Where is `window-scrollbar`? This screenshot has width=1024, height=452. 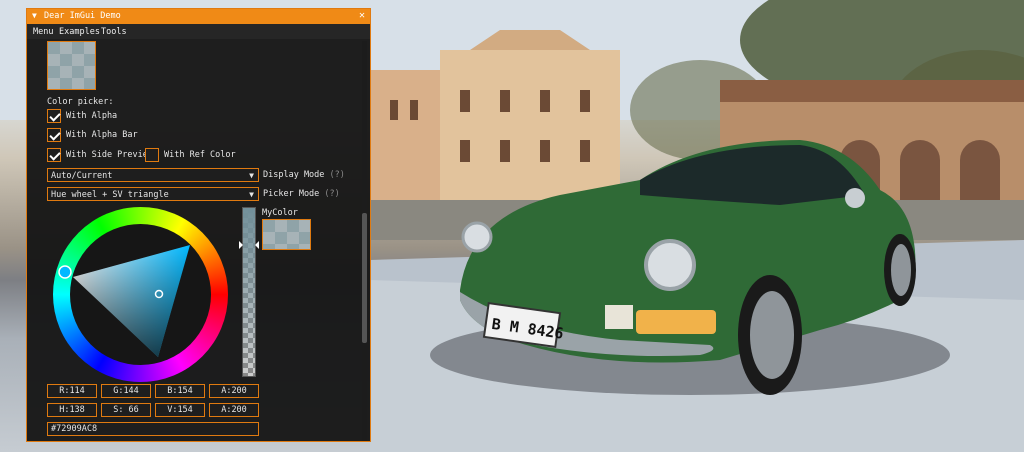
window-scrollbar is located at coordinates (364, 241).